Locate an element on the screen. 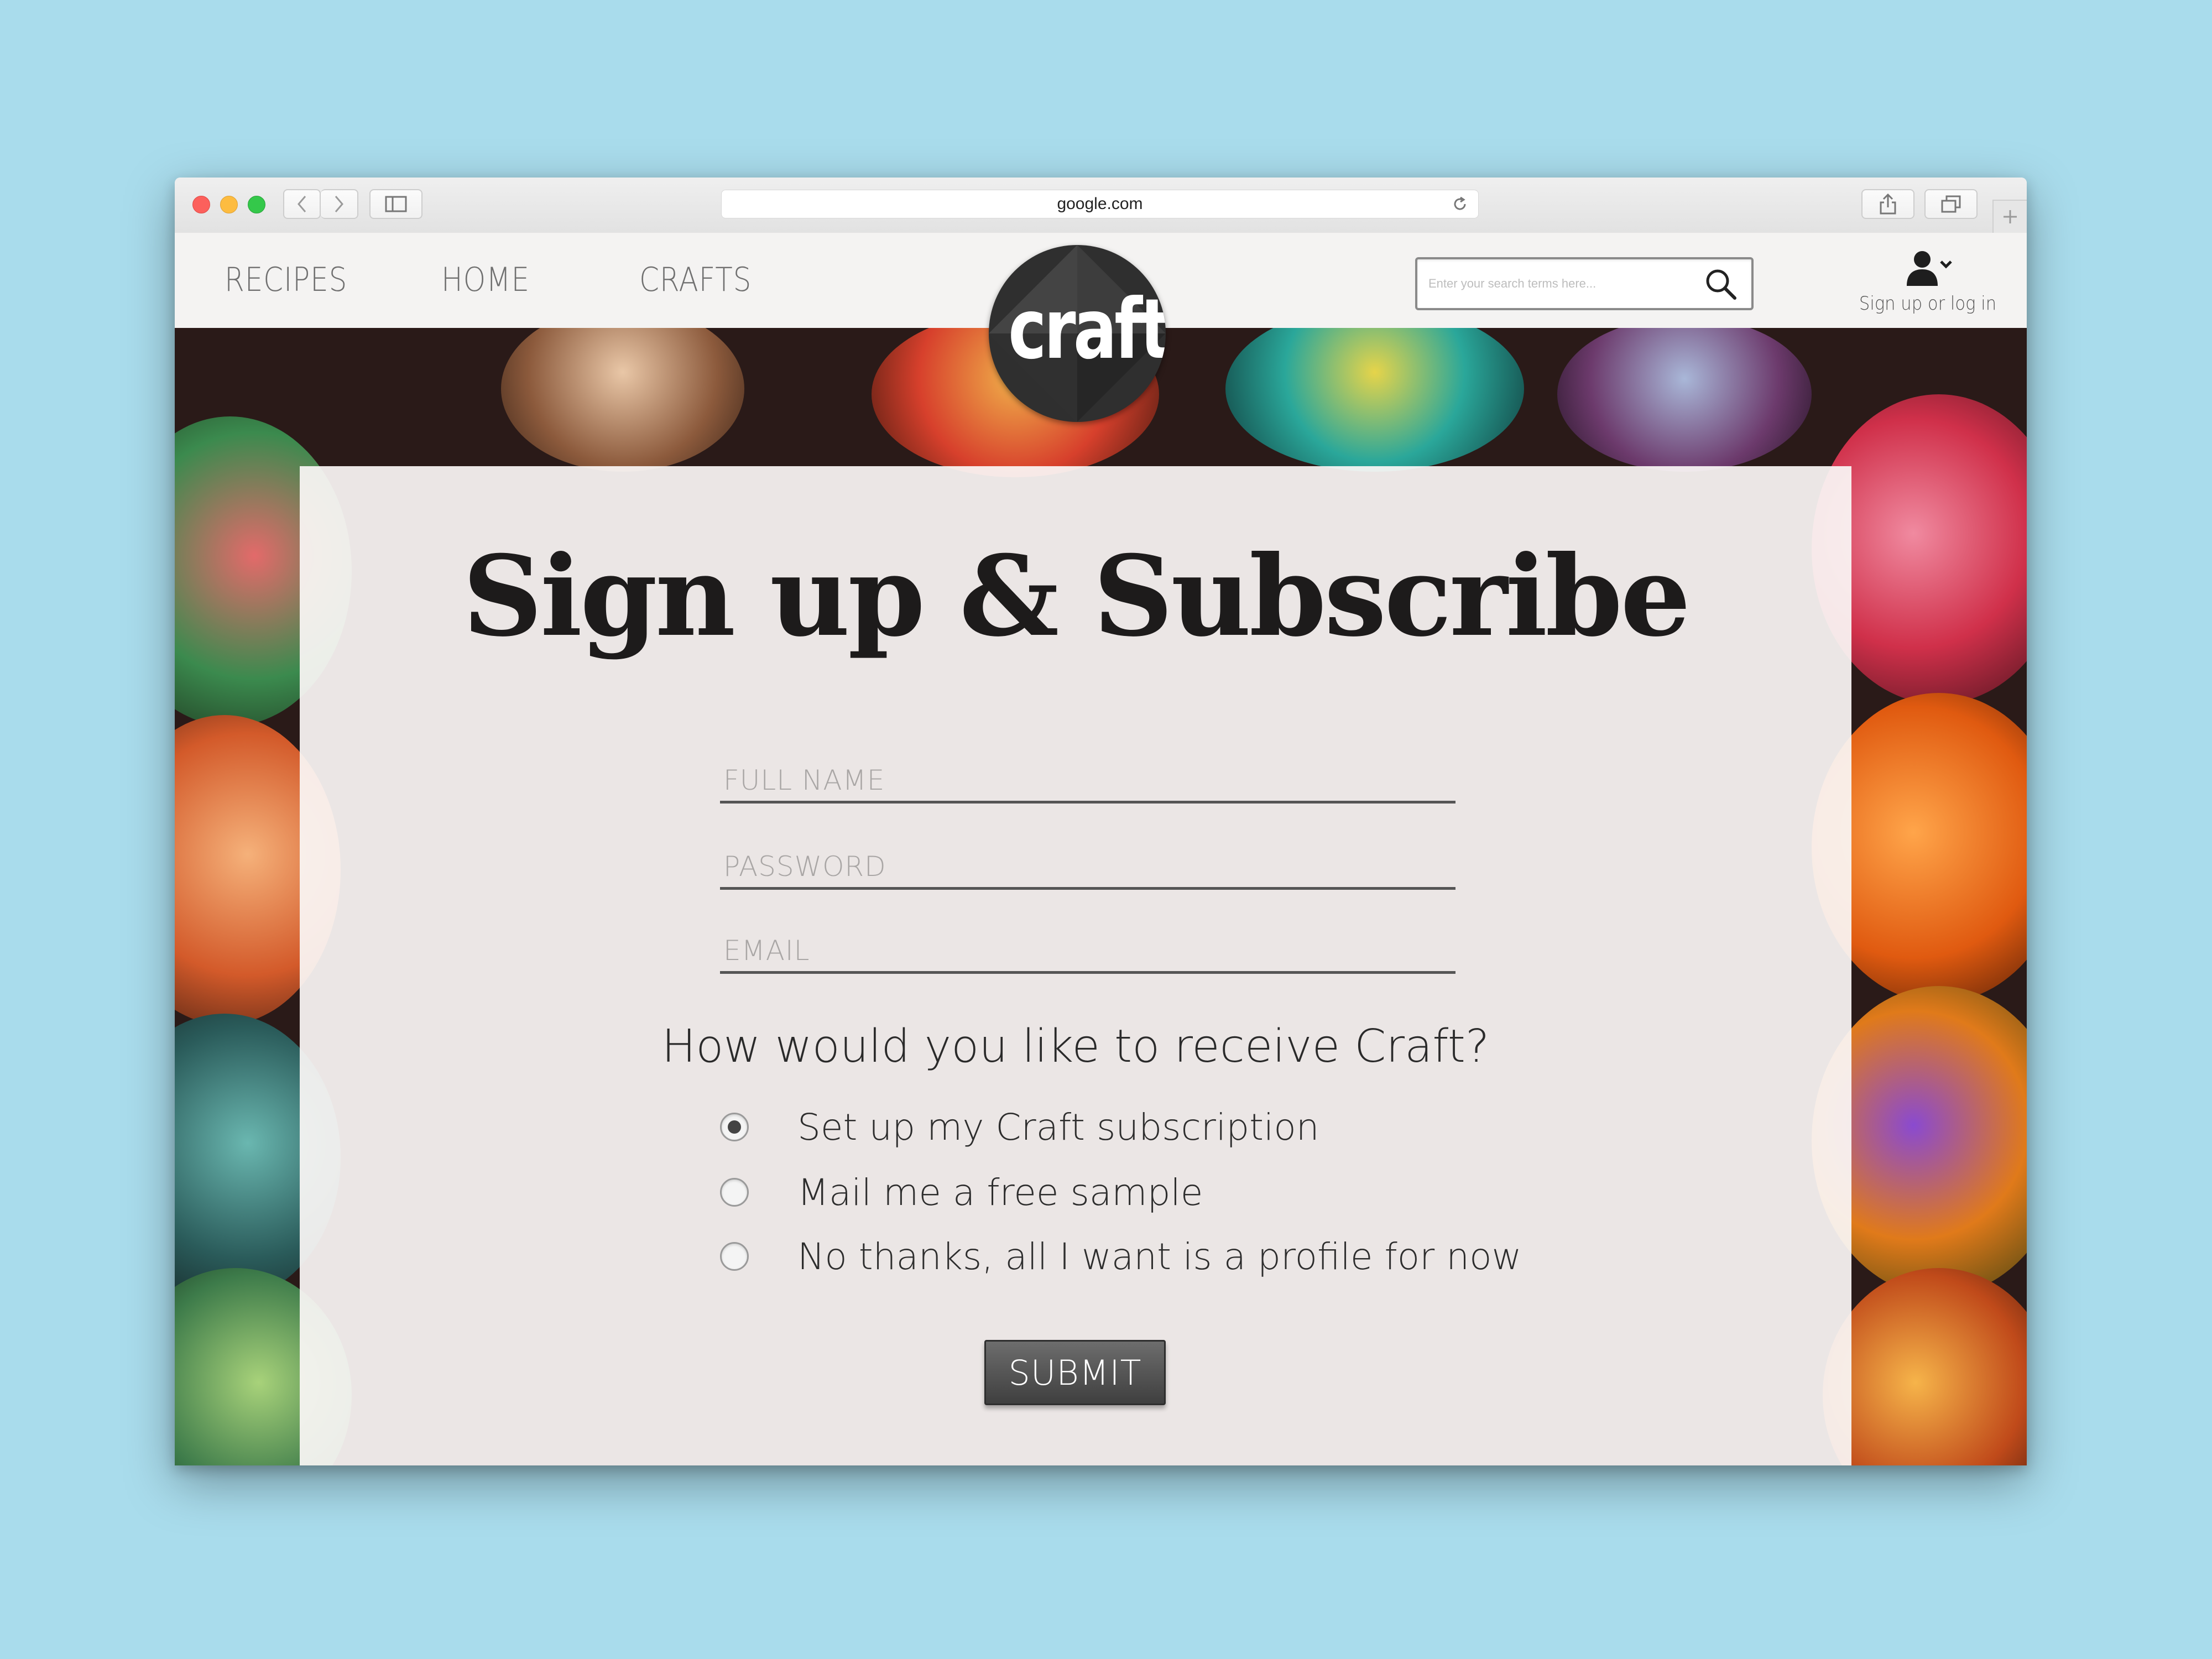 This screenshot has width=2212, height=1659. new-tab-button is located at coordinates (2010, 217).